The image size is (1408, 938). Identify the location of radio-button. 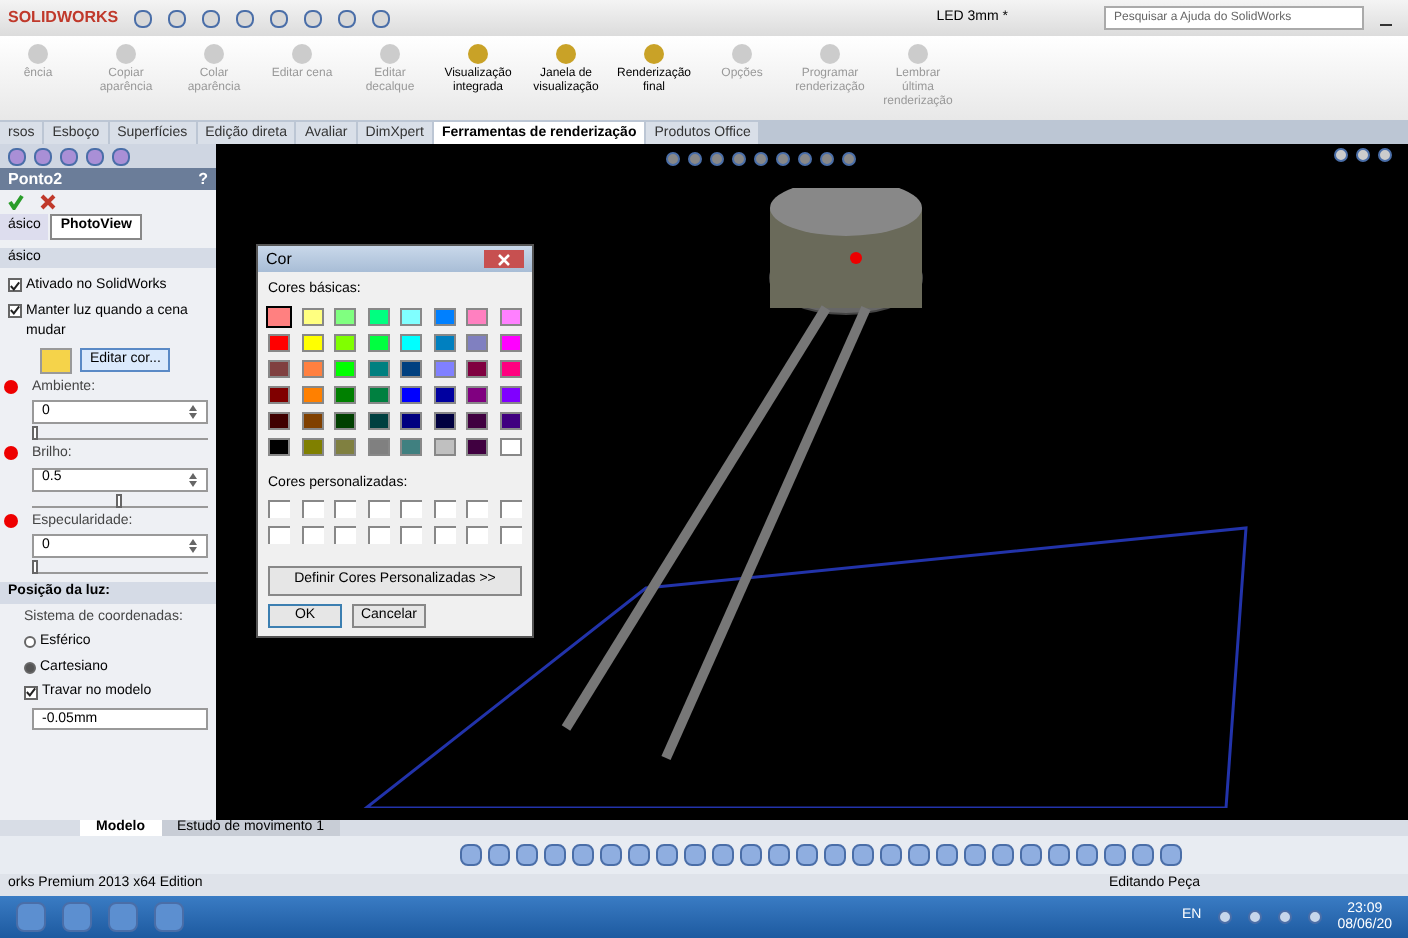
(30, 642).